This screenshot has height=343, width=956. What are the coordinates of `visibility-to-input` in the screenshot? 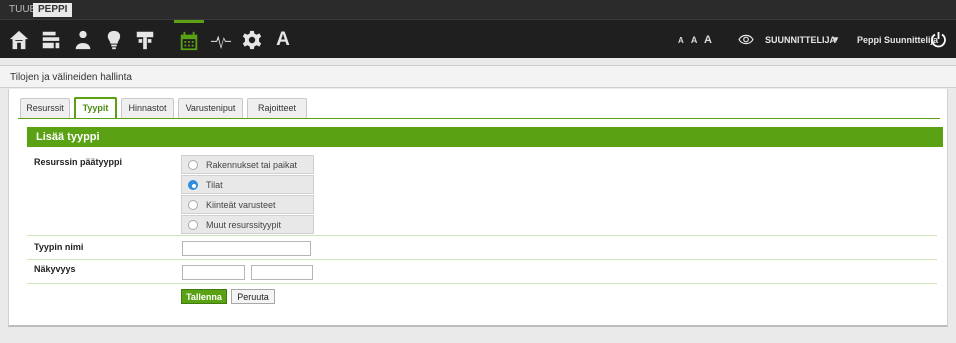 It's located at (282, 272).